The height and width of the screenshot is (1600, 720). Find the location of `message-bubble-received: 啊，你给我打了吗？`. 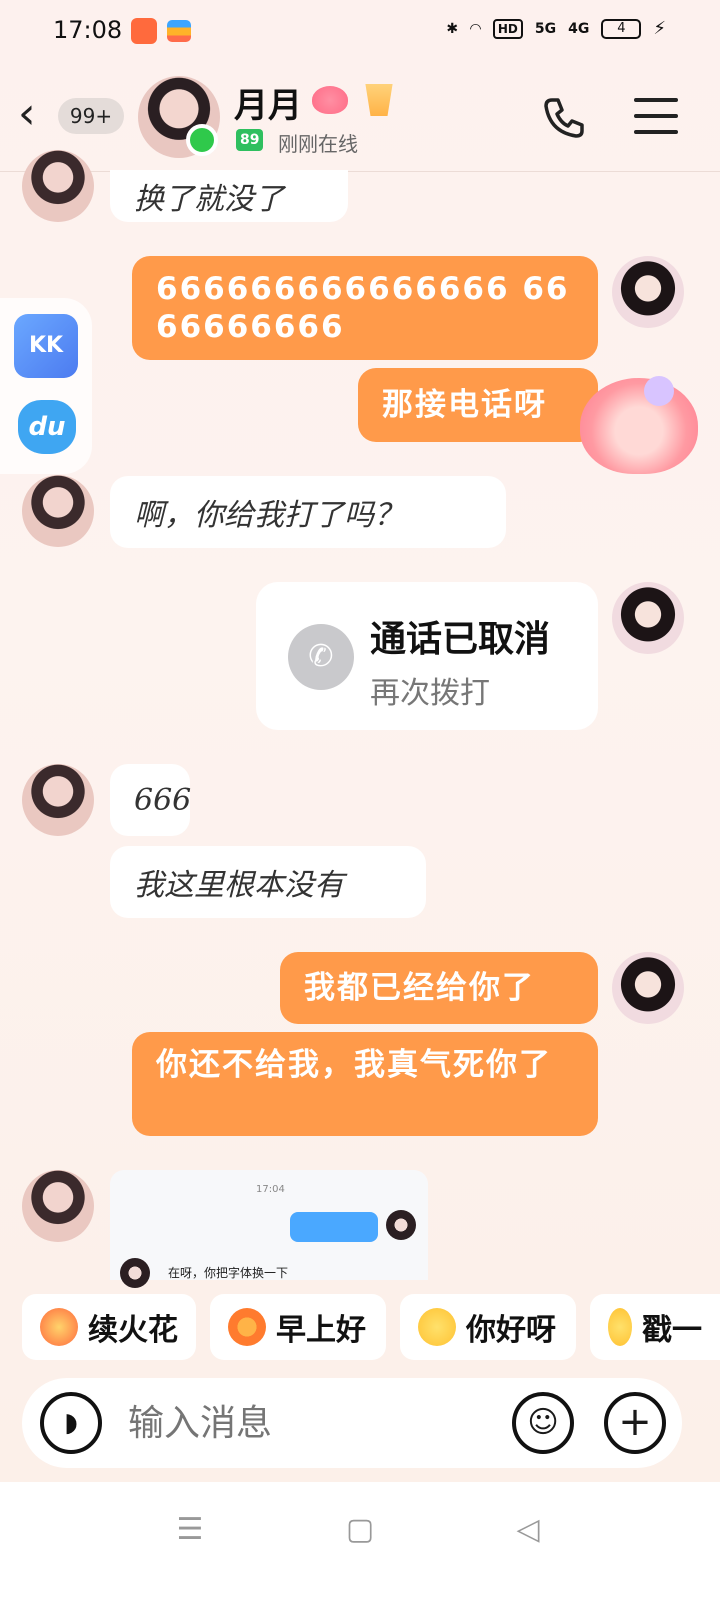

message-bubble-received: 啊，你给我打了吗？ is located at coordinates (308, 512).